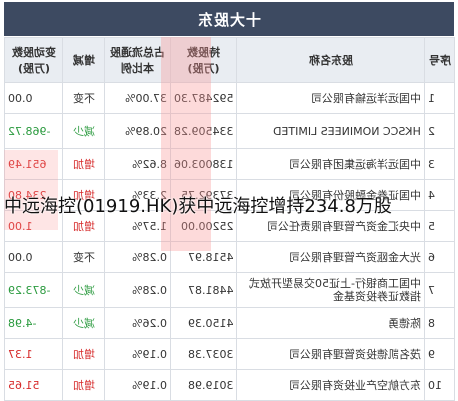 Image resolution: width=458 pixels, height=401 pixels. I want to click on cell-idx-text: 2, so click(431, 131).